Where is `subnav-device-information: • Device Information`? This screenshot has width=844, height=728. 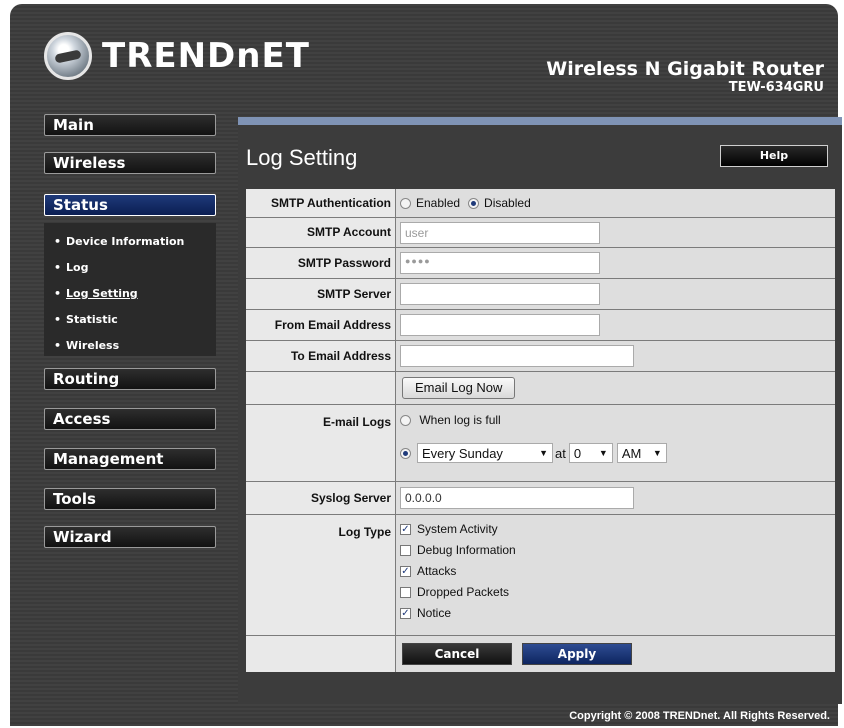
subnav-device-information: • Device Information is located at coordinates (119, 241).